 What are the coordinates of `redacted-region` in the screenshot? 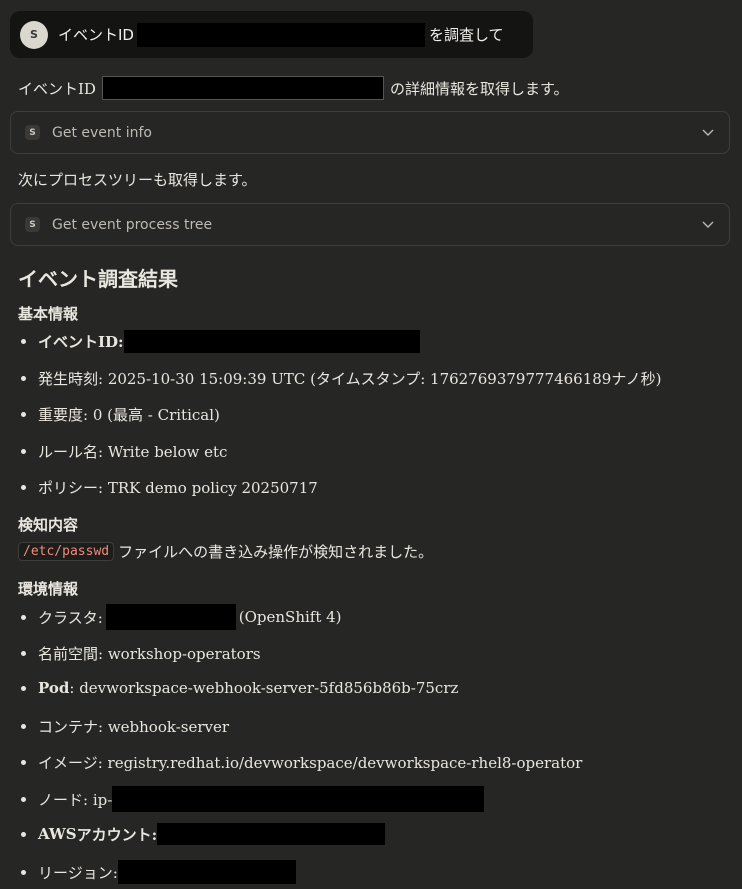 It's located at (206, 872).